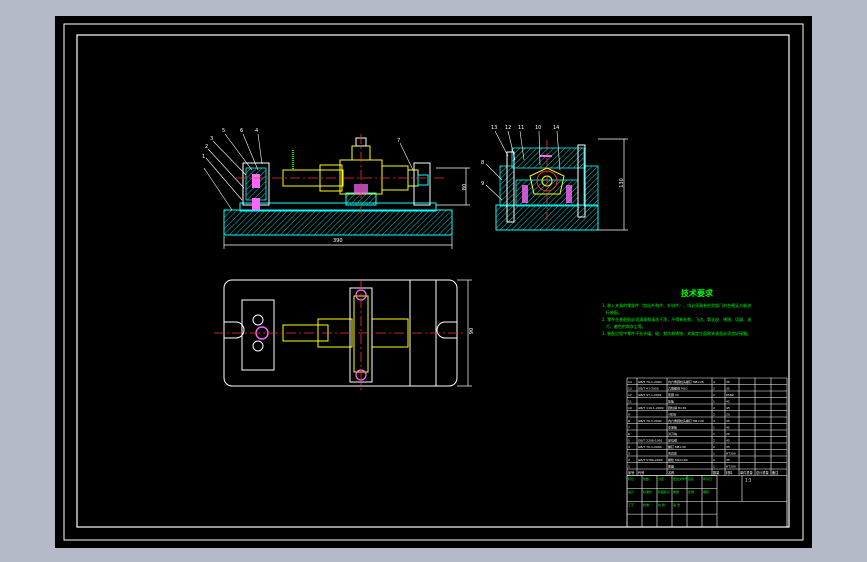 This screenshot has width=867, height=562. Describe the element at coordinates (648, 389) in the screenshot. I see `table-cell: GB/T 41-2000` at that location.